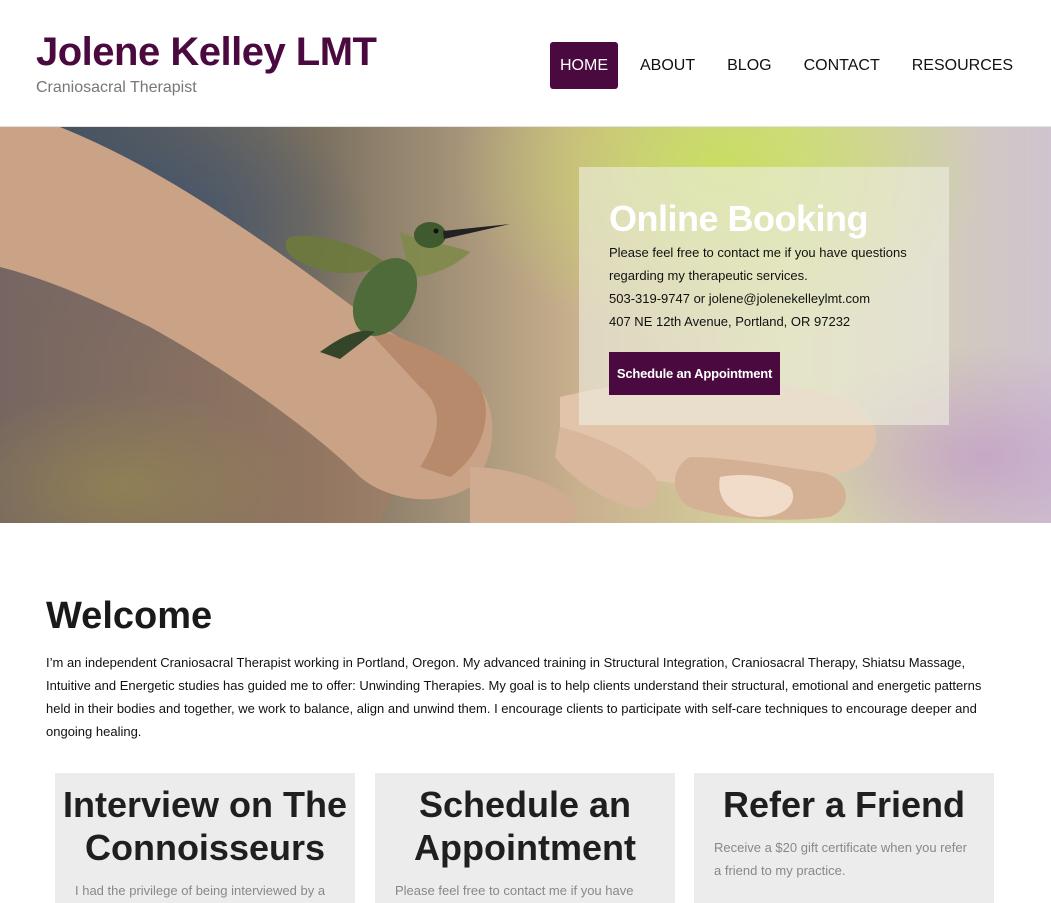 The width and height of the screenshot is (1051, 903). I want to click on booking-title: Online Booking, so click(739, 218).